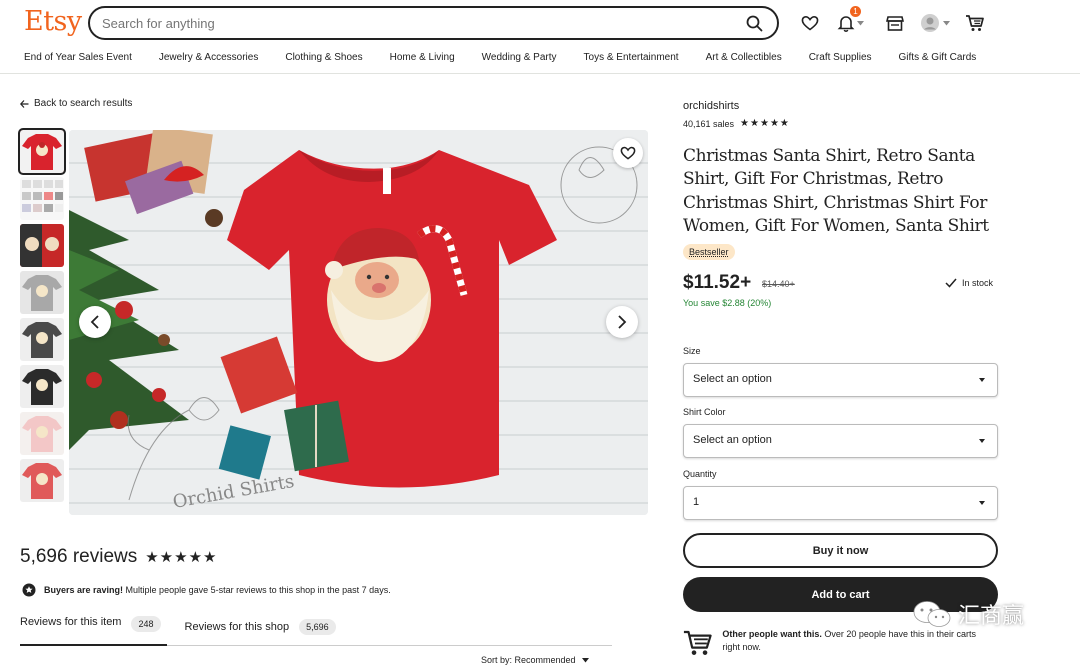 Image resolution: width=1080 pixels, height=666 pixels. Describe the element at coordinates (772, 634) in the screenshot. I see `others-bold: Other people want this.` at that location.